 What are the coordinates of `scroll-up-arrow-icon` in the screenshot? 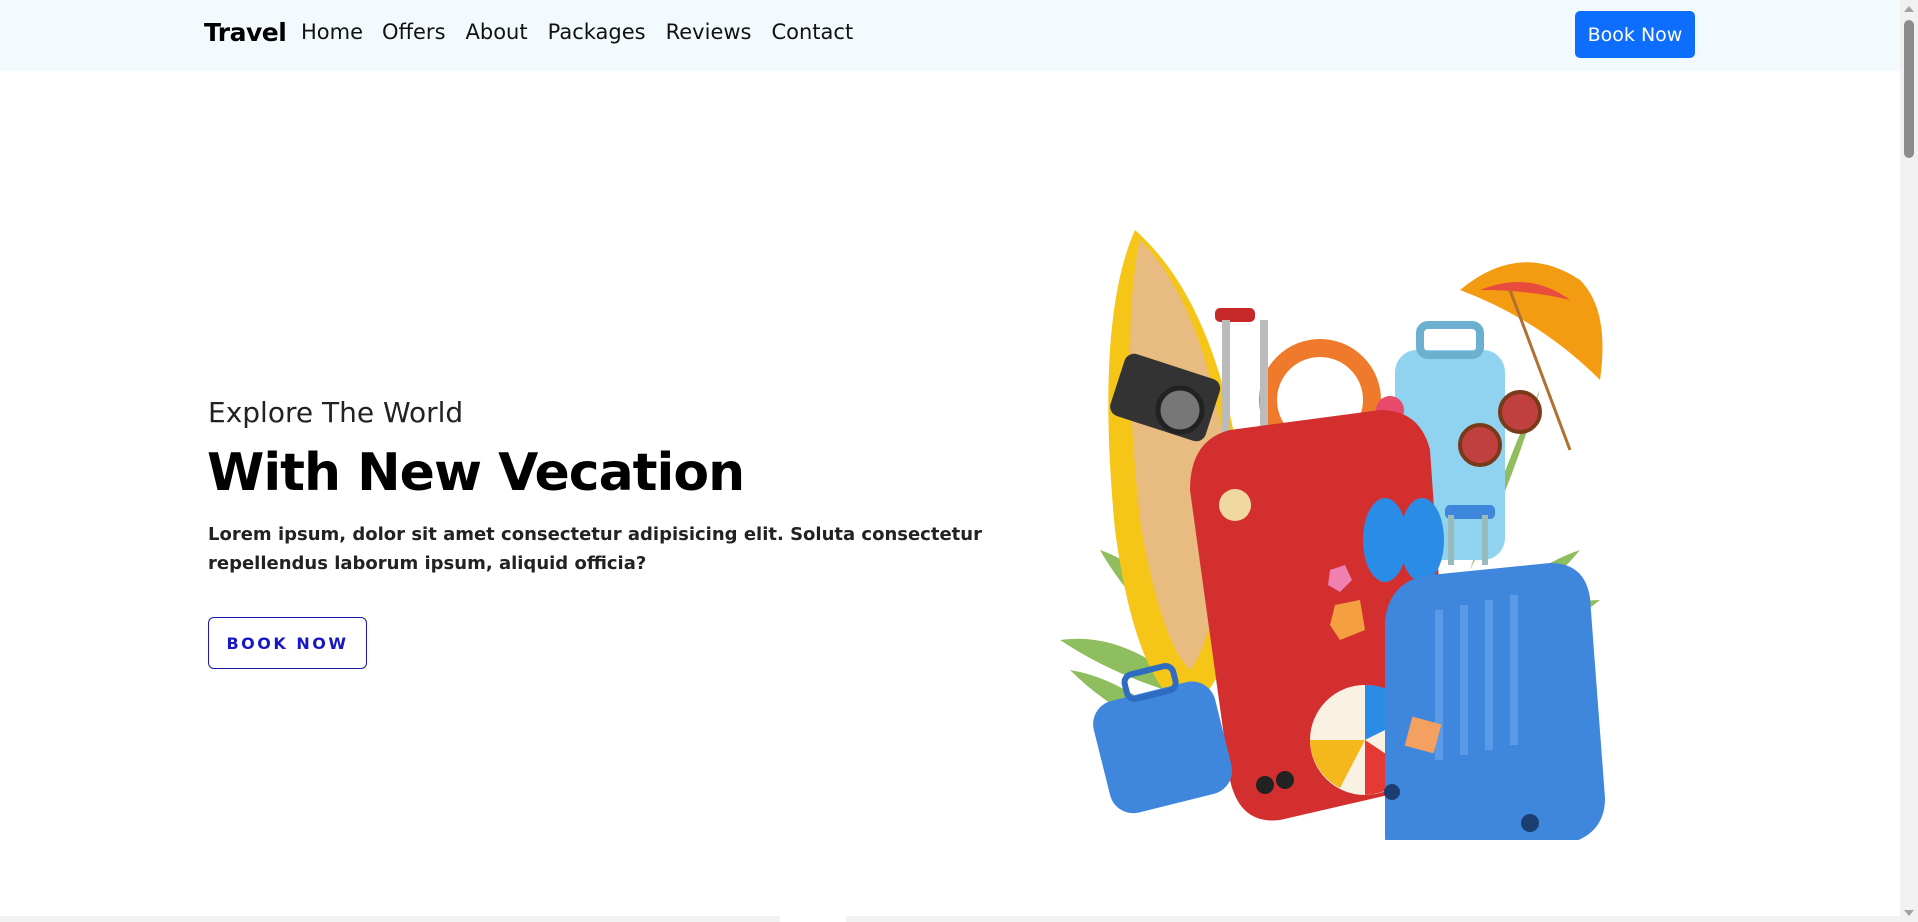 It's located at (1909, 9).